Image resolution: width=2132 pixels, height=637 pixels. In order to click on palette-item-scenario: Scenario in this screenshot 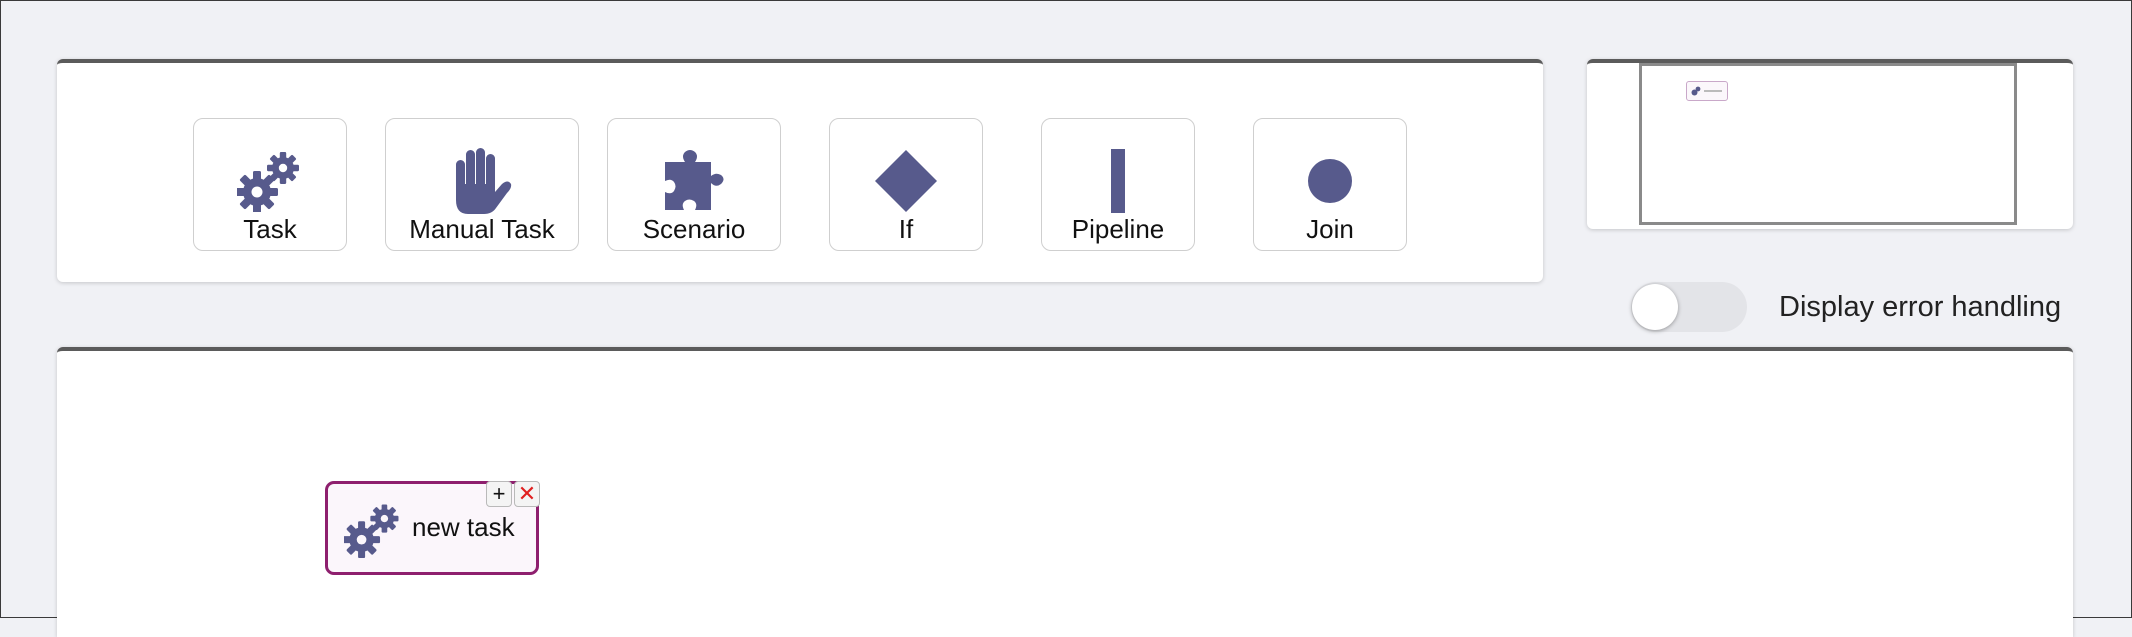, I will do `click(694, 184)`.